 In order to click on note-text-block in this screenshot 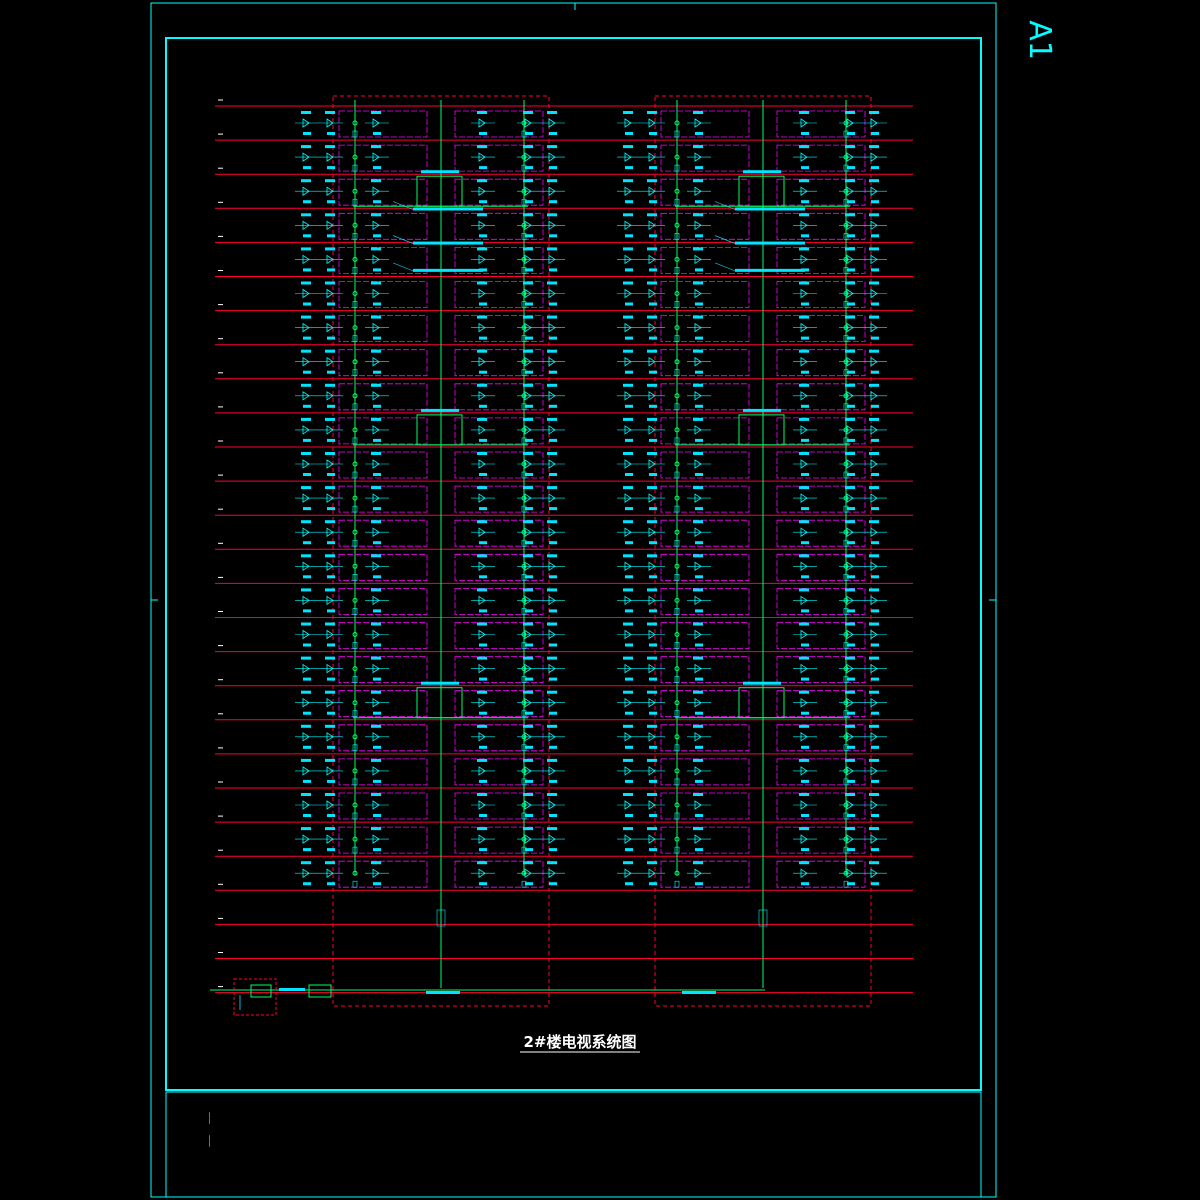, I will do `click(448, 270)`.